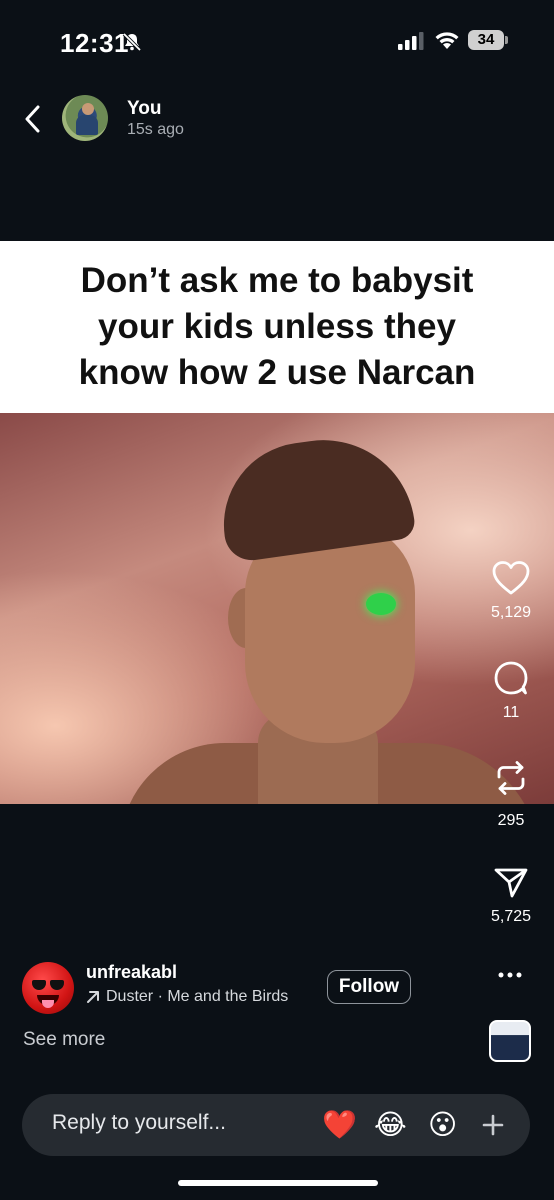 This screenshot has height=1200, width=554. I want to click on reaction-laugh: 😂, so click(390, 1125).